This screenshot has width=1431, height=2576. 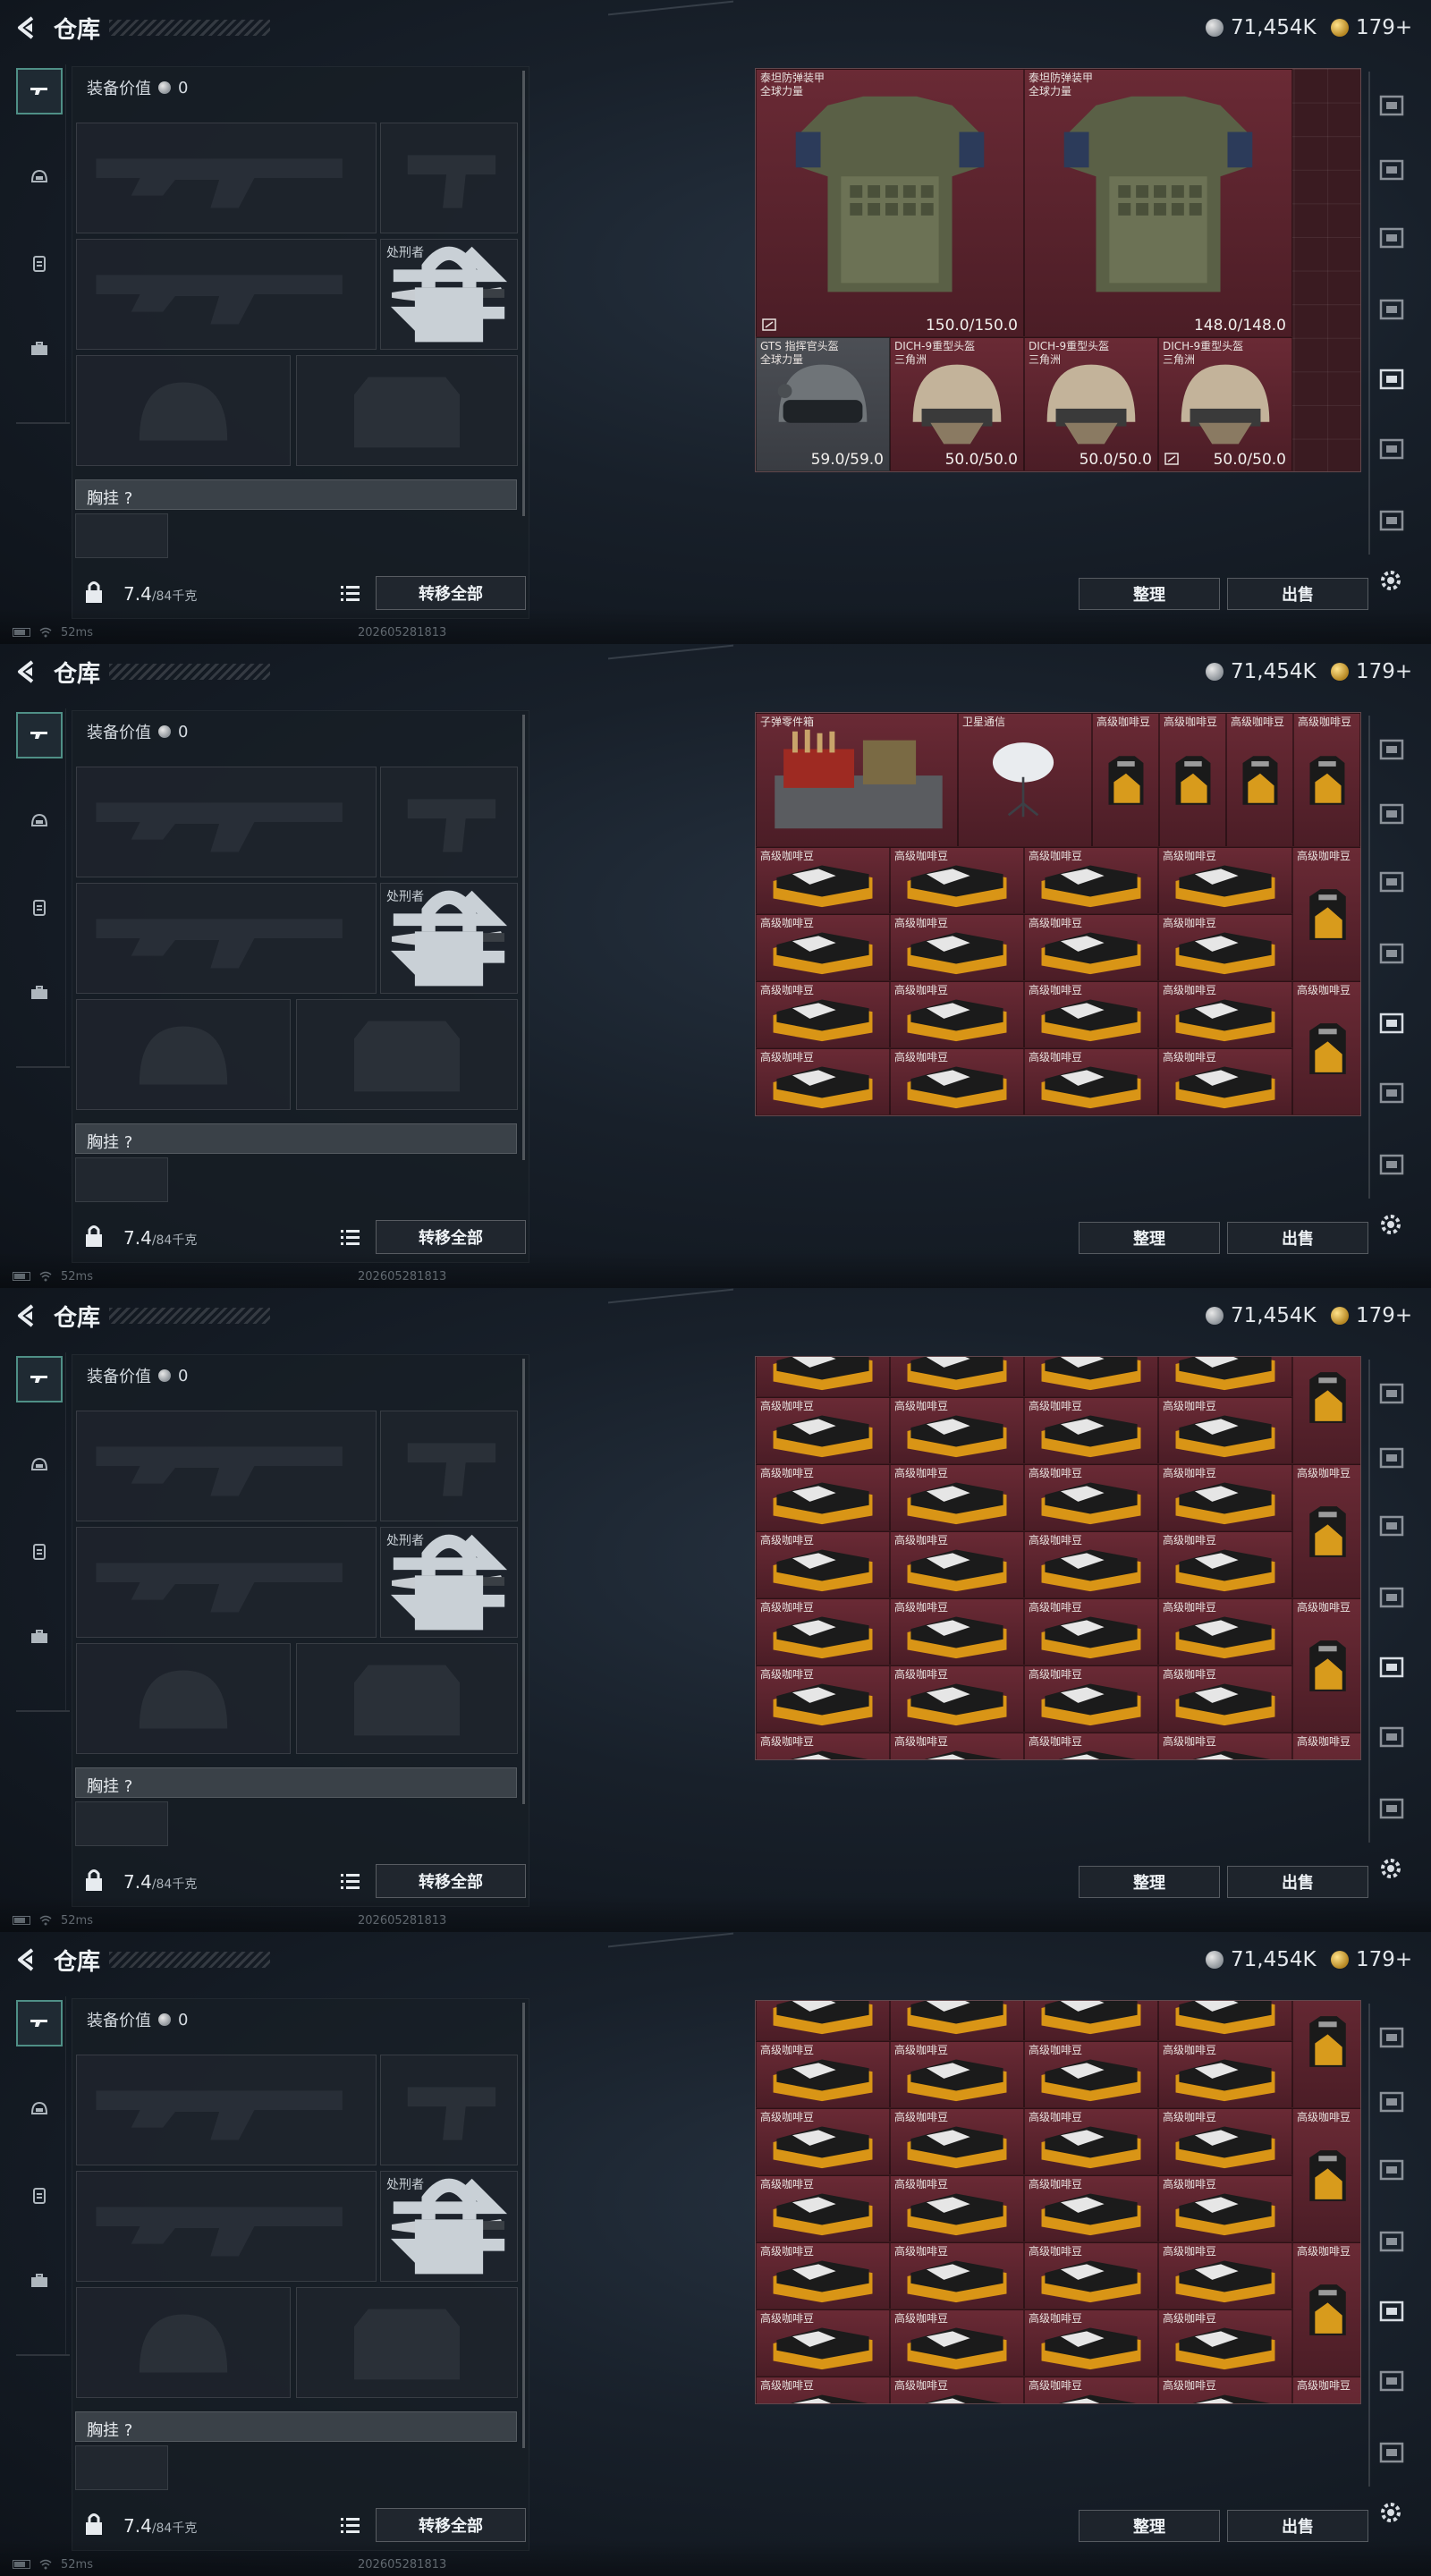 I want to click on storage-item: 泰坦防弹装甲 全球力量 148.0/148.0, so click(x=1158, y=203).